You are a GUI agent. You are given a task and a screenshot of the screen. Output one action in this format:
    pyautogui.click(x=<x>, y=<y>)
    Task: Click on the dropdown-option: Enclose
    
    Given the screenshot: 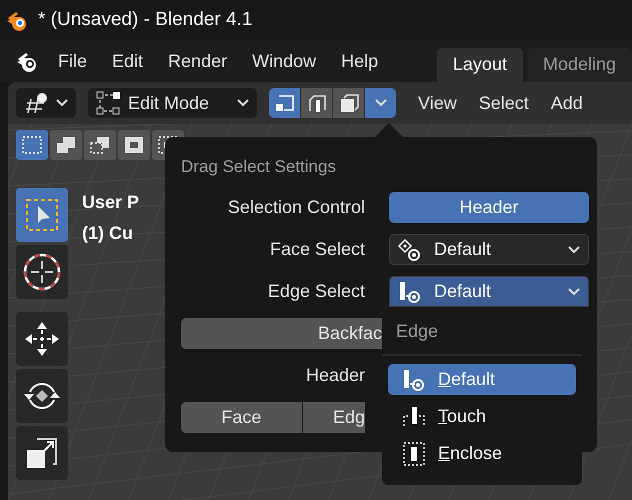 What is the action you would take?
    pyautogui.click(x=482, y=453)
    